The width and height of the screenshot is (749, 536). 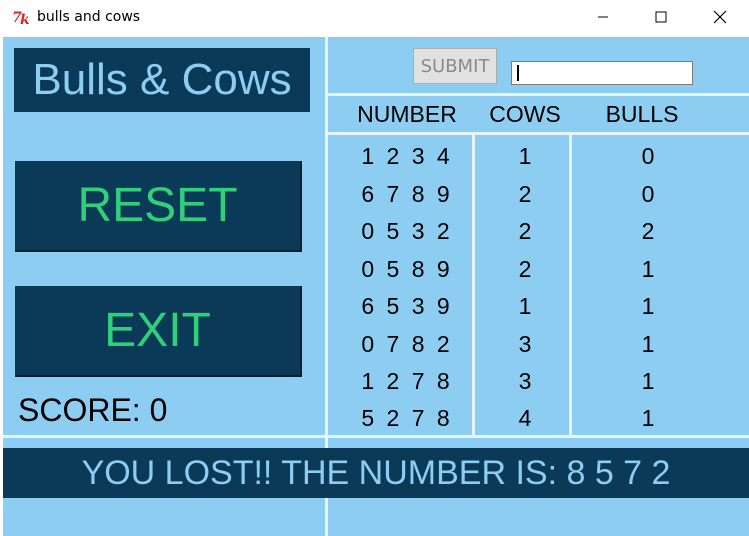 What do you see at coordinates (374, 17) in the screenshot?
I see `window-titlebar: 7 k bulls and cows` at bounding box center [374, 17].